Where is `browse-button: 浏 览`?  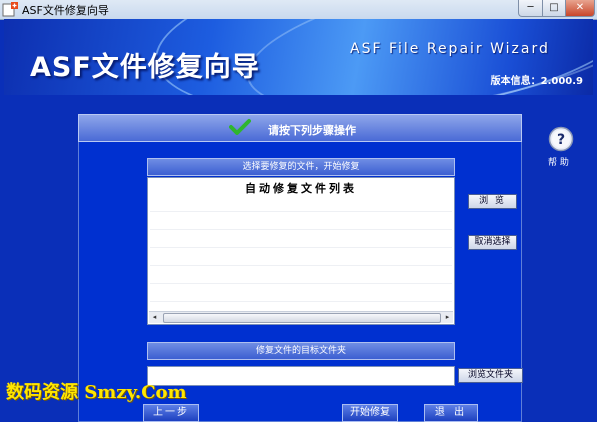 browse-button: 浏 览 is located at coordinates (492, 201).